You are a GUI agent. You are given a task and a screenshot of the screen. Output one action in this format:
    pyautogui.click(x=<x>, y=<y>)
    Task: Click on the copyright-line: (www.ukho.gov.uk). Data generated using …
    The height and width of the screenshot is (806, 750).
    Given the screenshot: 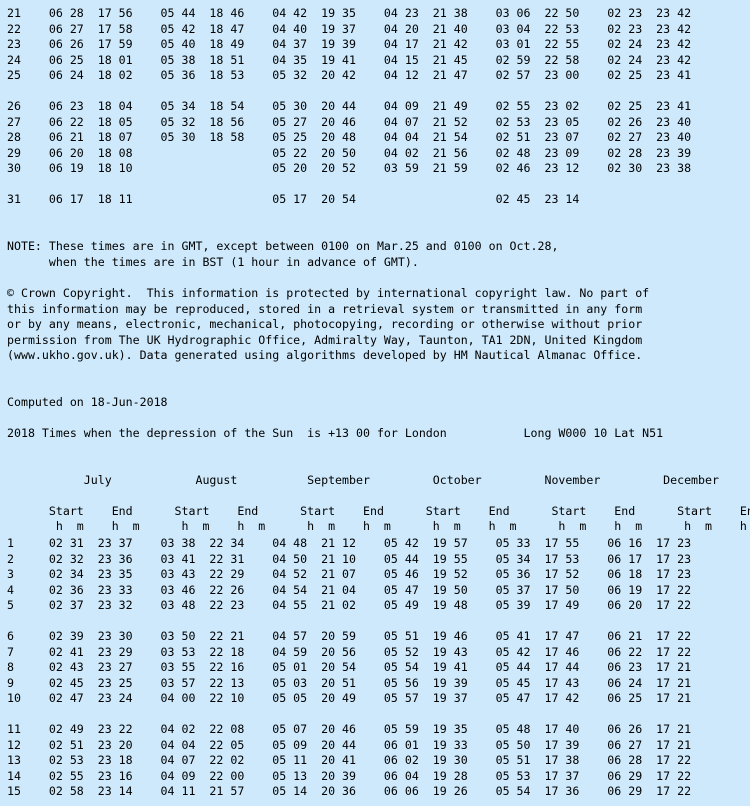 What is the action you would take?
    pyautogui.click(x=325, y=355)
    